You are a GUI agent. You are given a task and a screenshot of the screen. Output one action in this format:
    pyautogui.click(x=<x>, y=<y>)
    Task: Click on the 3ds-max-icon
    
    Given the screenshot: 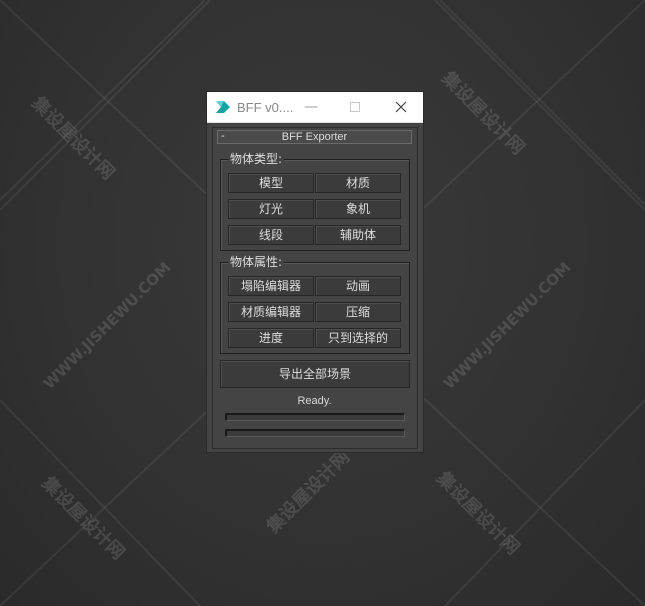 What is the action you would take?
    pyautogui.click(x=223, y=107)
    